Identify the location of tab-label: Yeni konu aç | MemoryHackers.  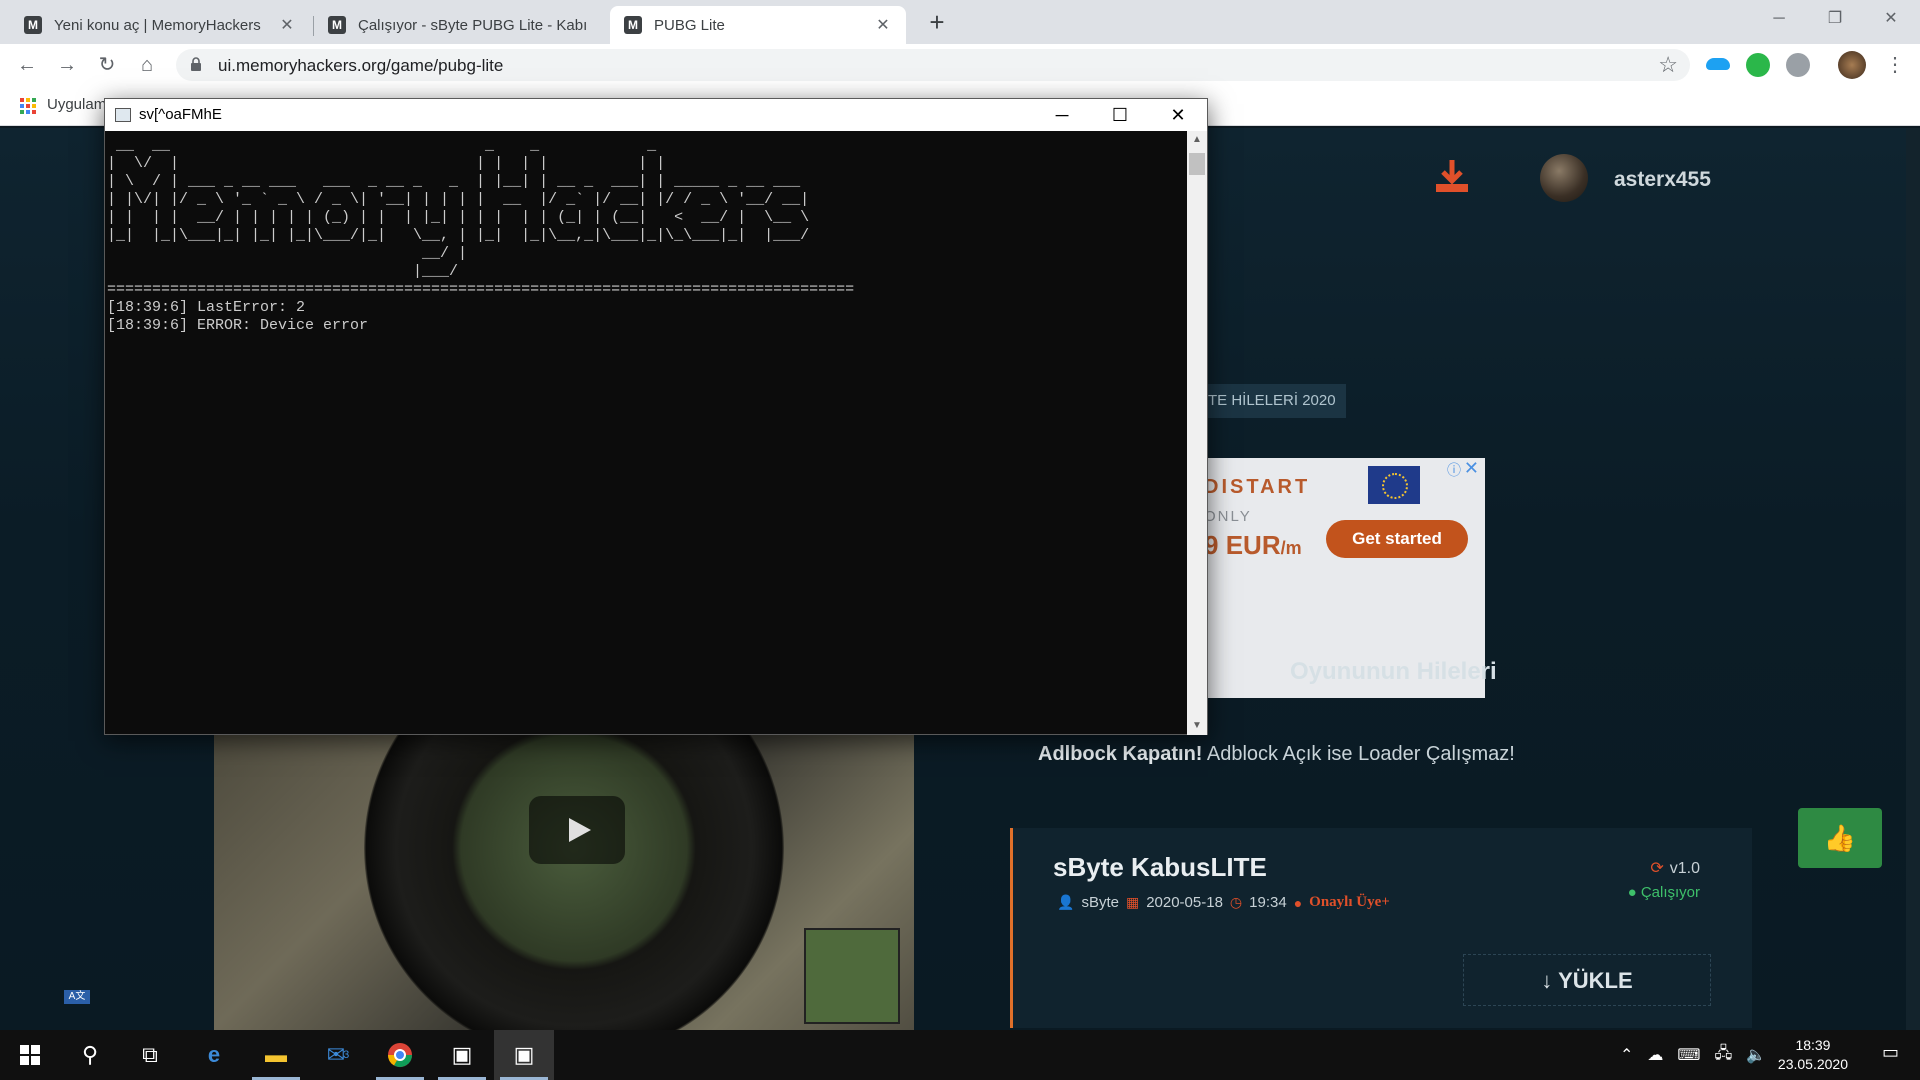
(157, 25).